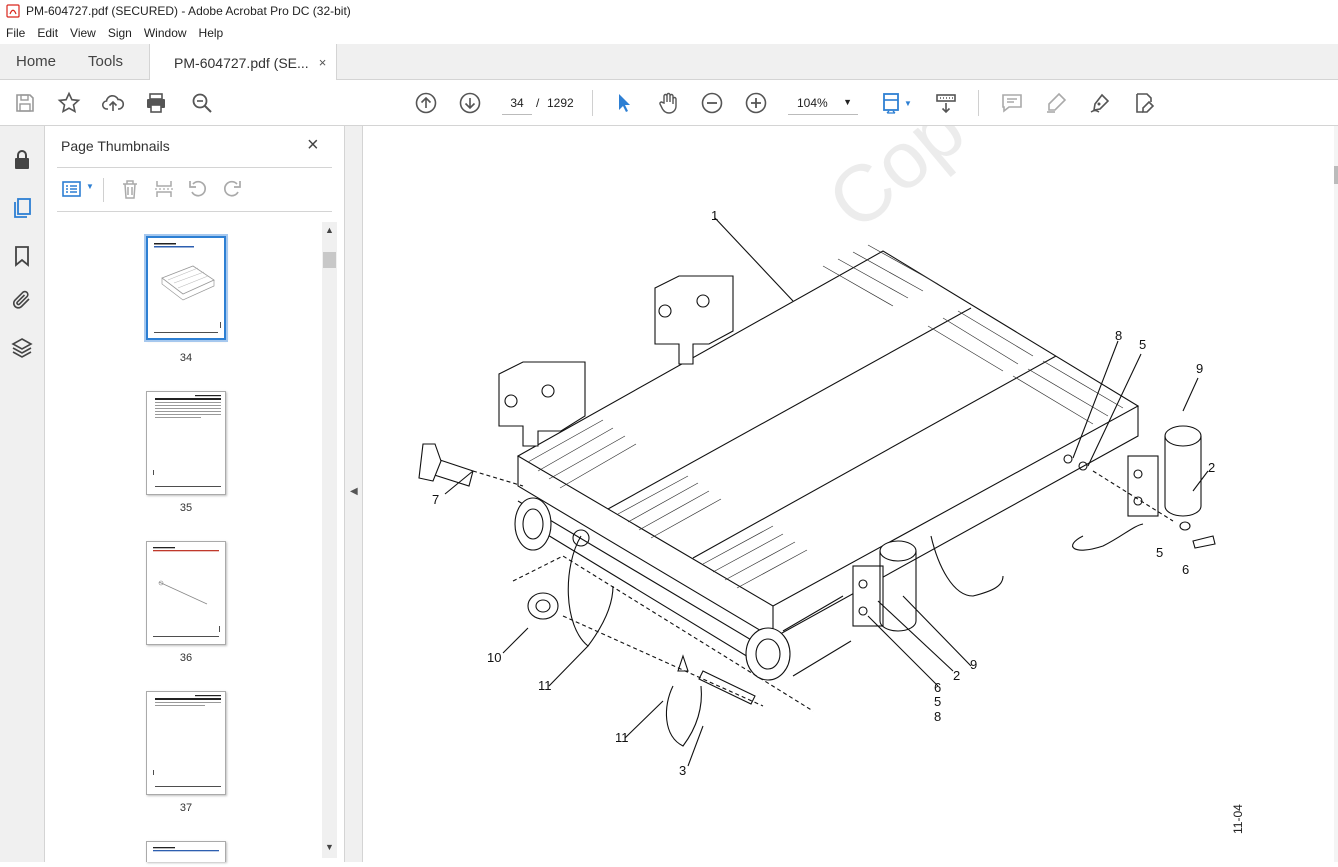 This screenshot has height=867, width=1338. I want to click on callout-6: 6, so click(1186, 569).